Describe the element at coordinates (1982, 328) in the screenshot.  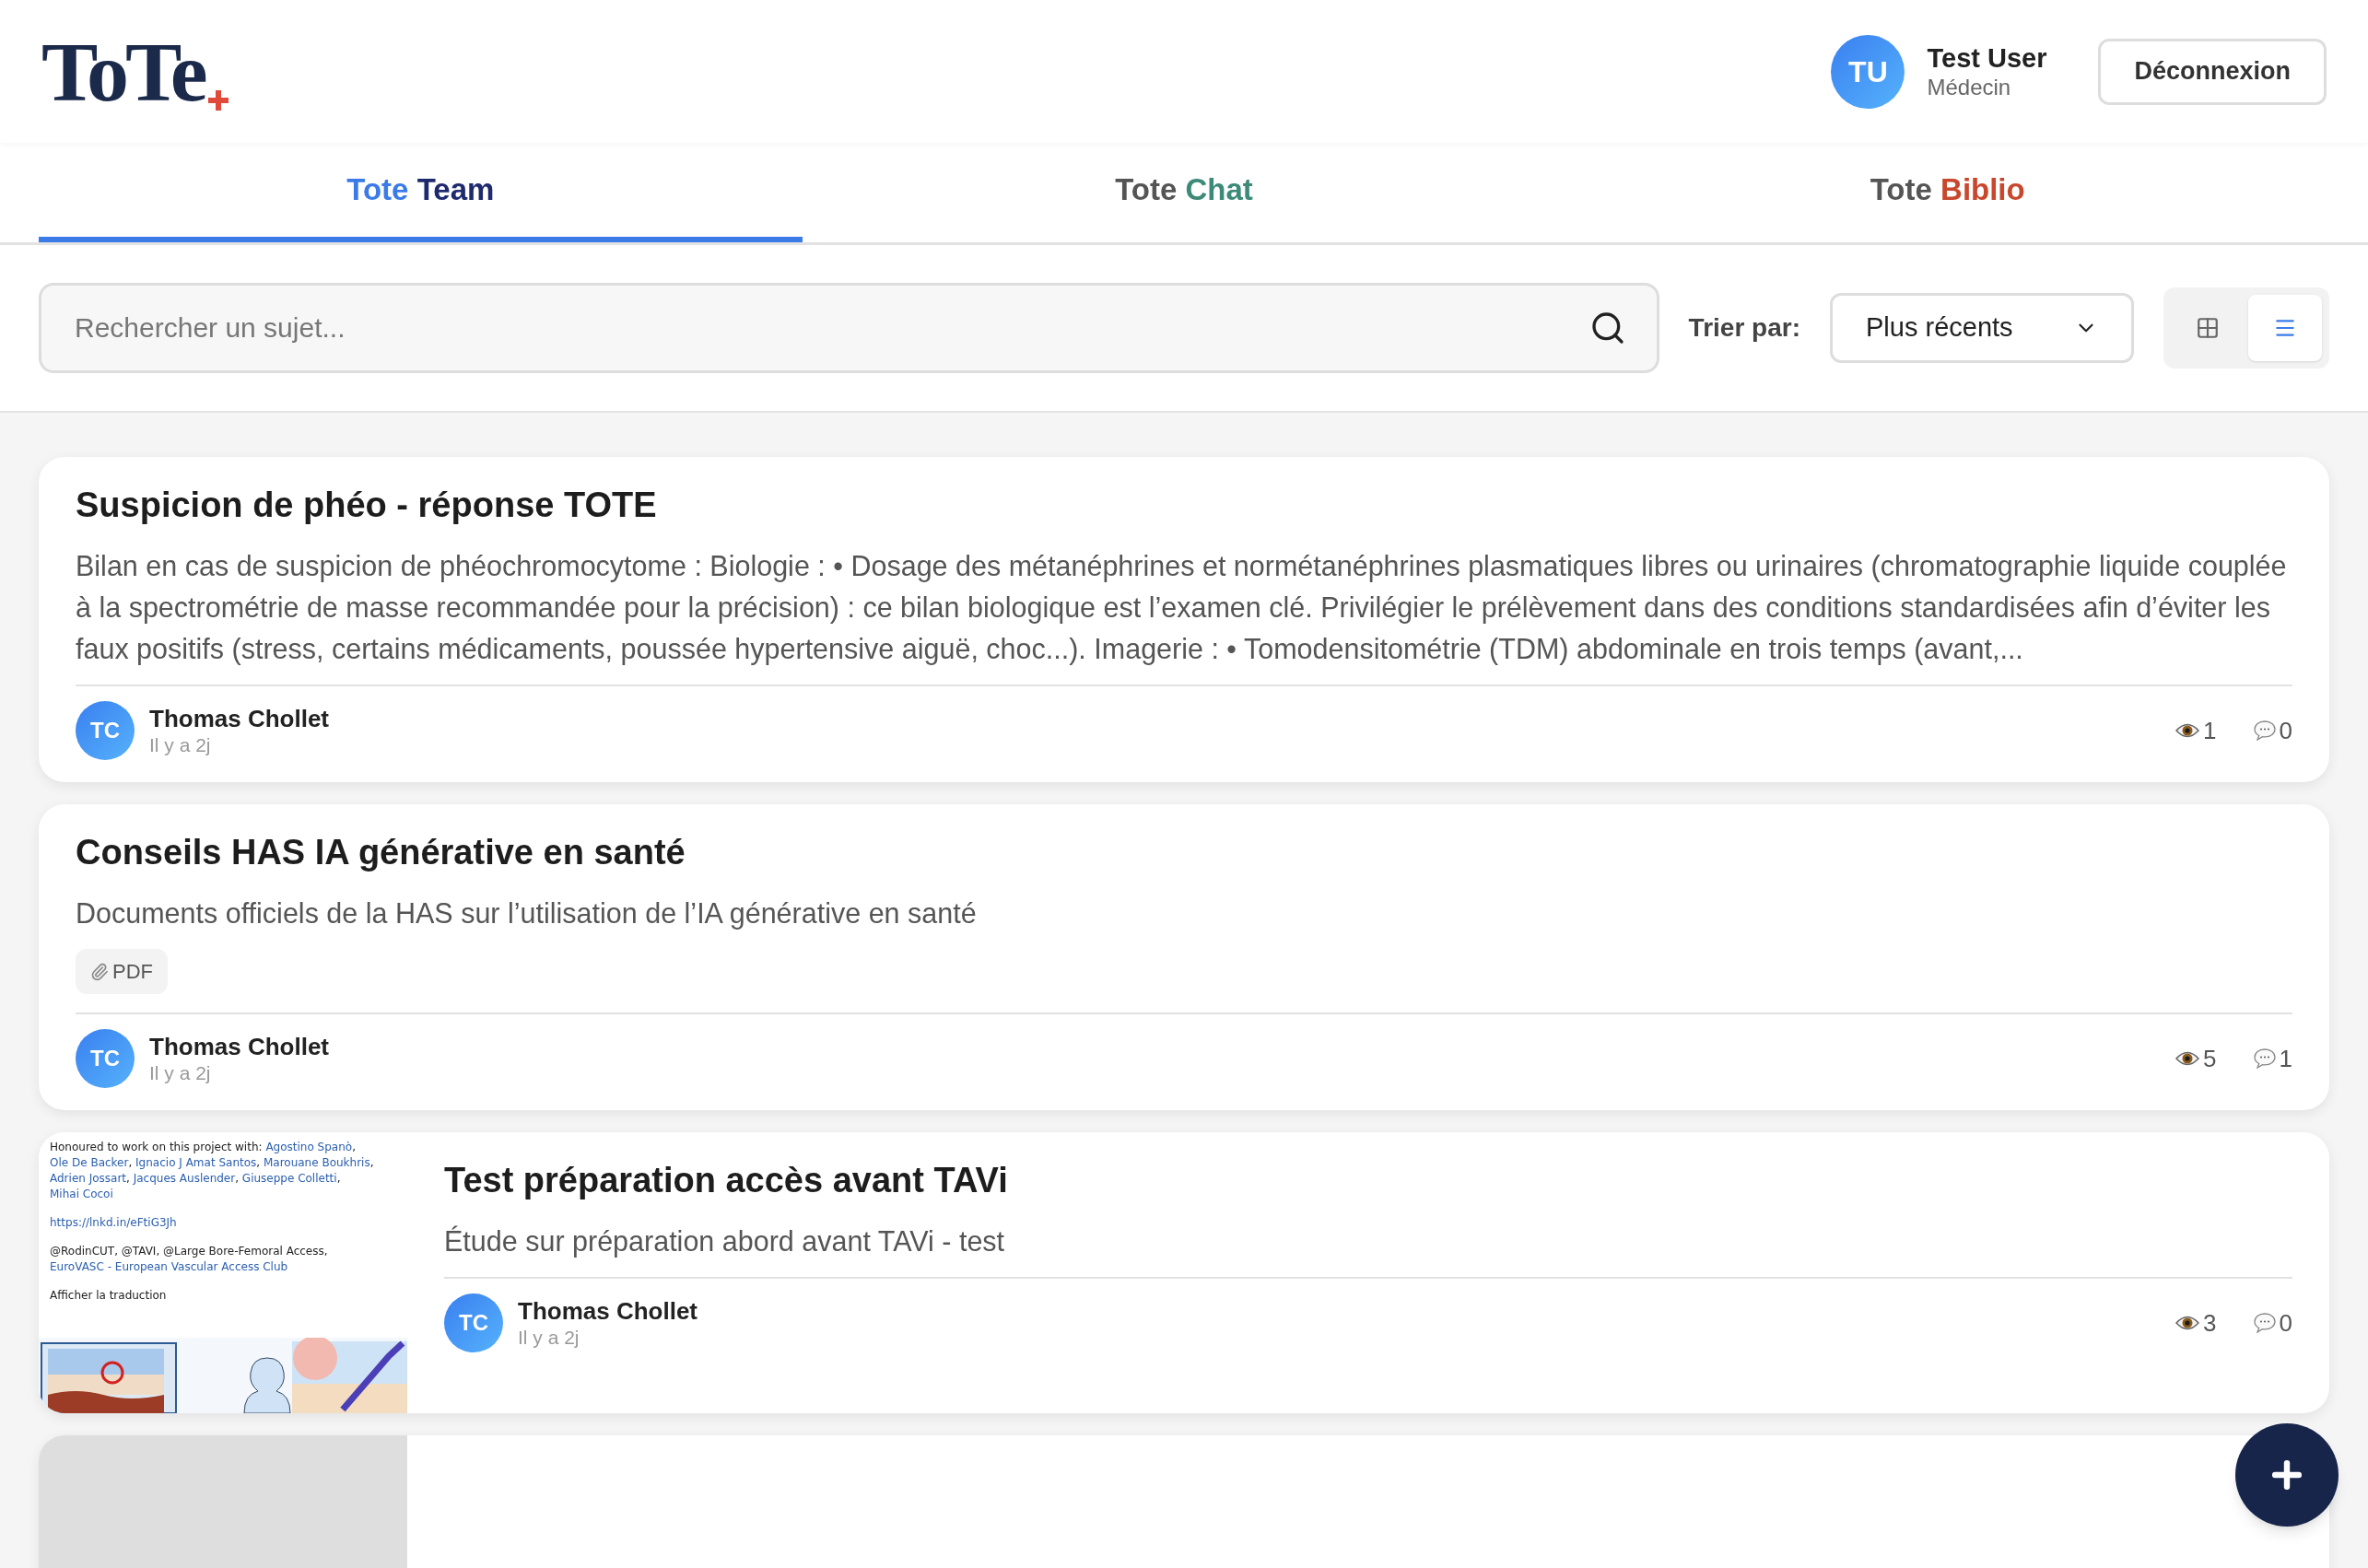
I see `sort-dropdown: Plus récents` at that location.